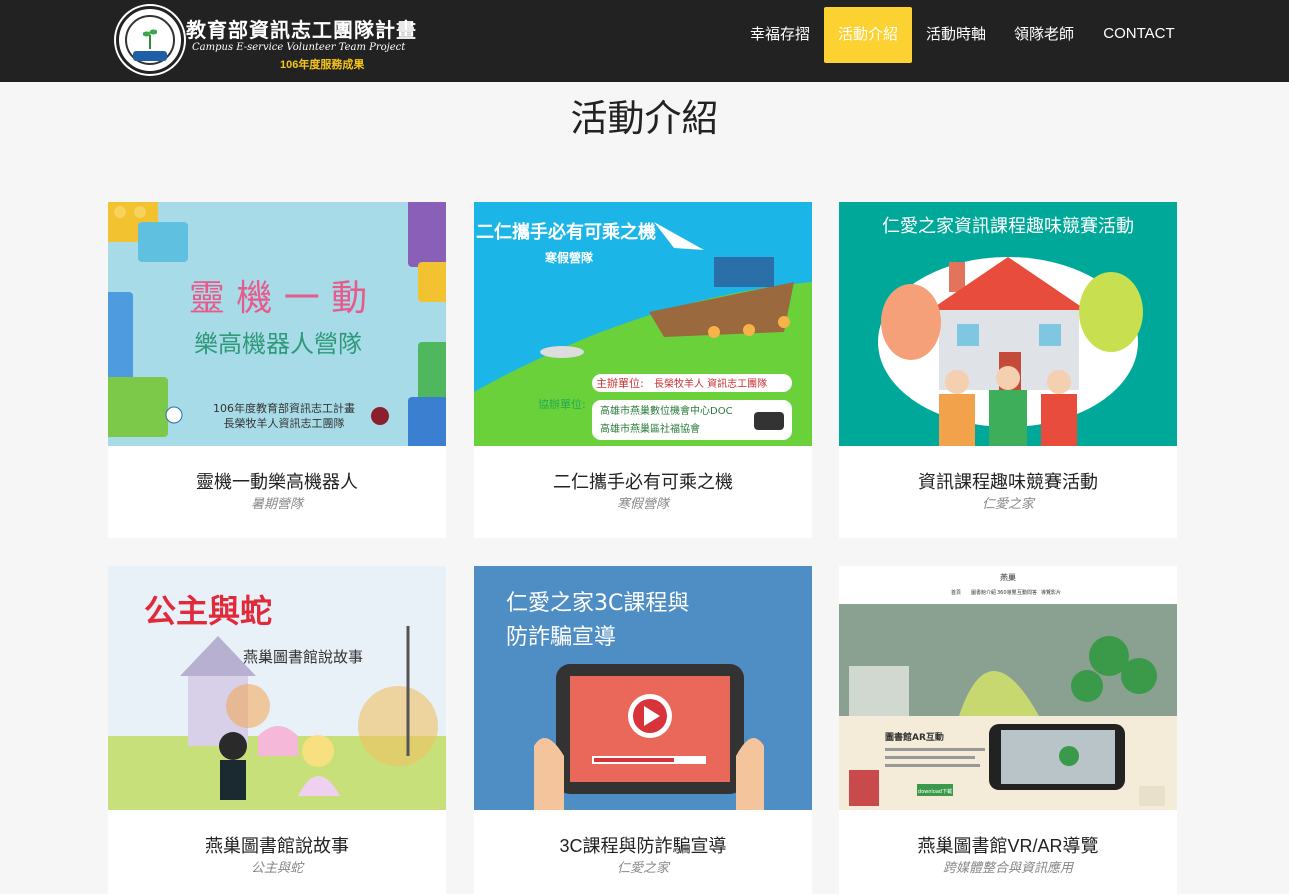  I want to click on nav-item-contact: CONTACT, so click(1139, 34).